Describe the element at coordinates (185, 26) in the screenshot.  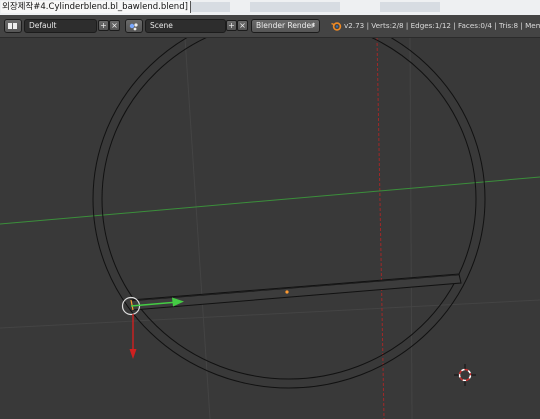
I see `scene-field: Scene` at that location.